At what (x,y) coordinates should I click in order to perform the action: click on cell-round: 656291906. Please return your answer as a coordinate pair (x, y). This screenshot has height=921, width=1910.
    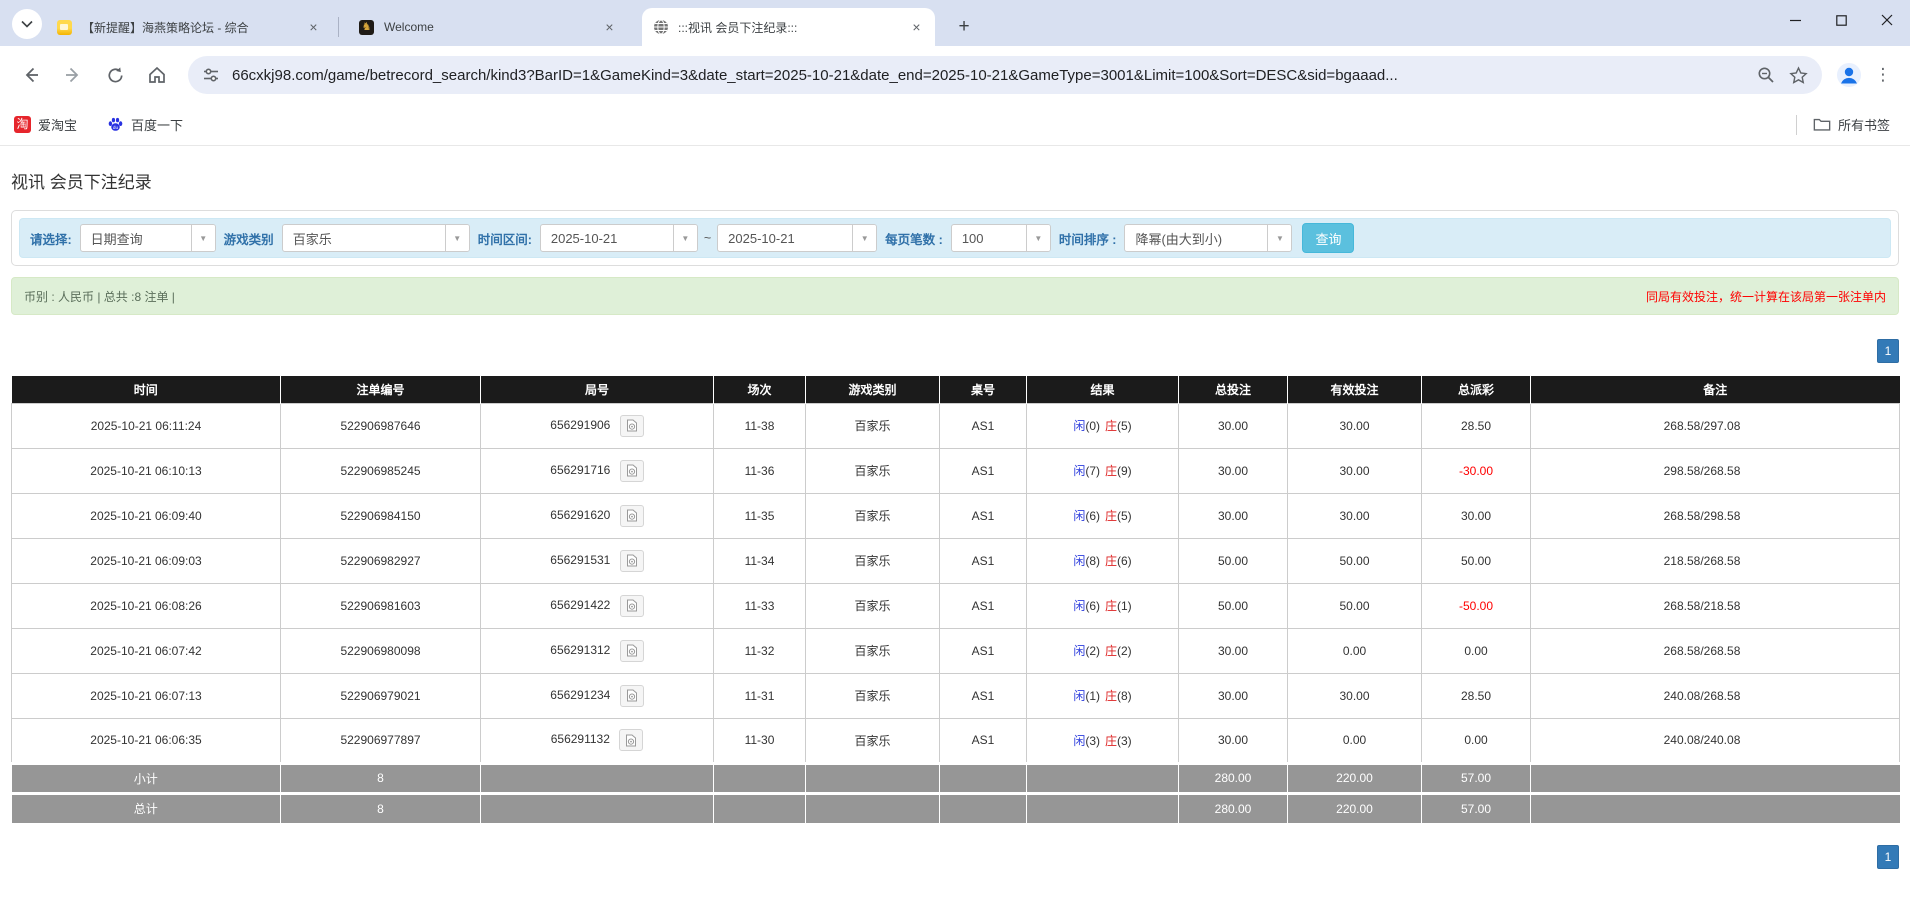
    Looking at the image, I should click on (597, 425).